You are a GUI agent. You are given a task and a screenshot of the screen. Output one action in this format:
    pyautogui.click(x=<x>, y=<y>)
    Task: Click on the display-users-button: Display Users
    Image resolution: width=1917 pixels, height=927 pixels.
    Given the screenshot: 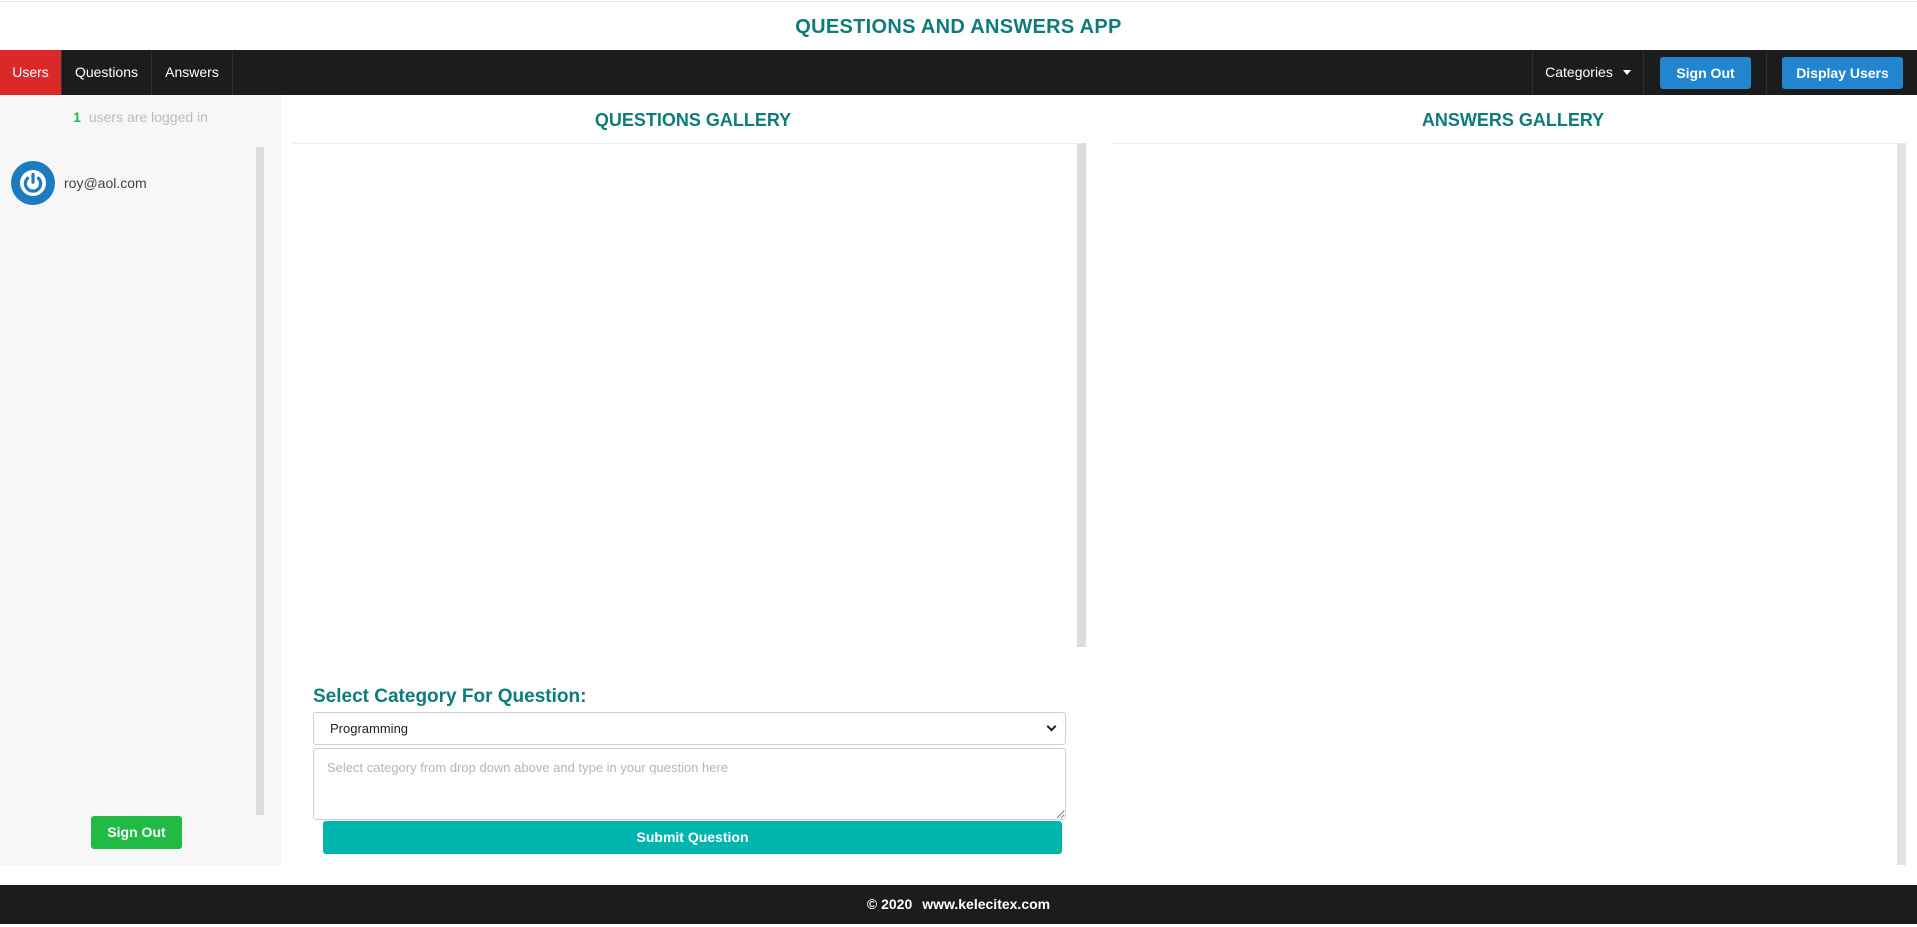 What is the action you would take?
    pyautogui.click(x=1842, y=73)
    